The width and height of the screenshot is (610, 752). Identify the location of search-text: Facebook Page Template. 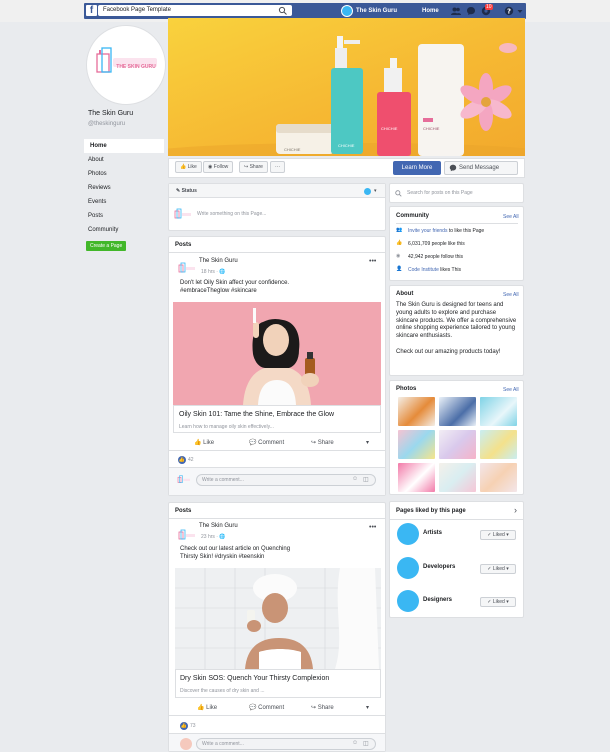
(137, 10).